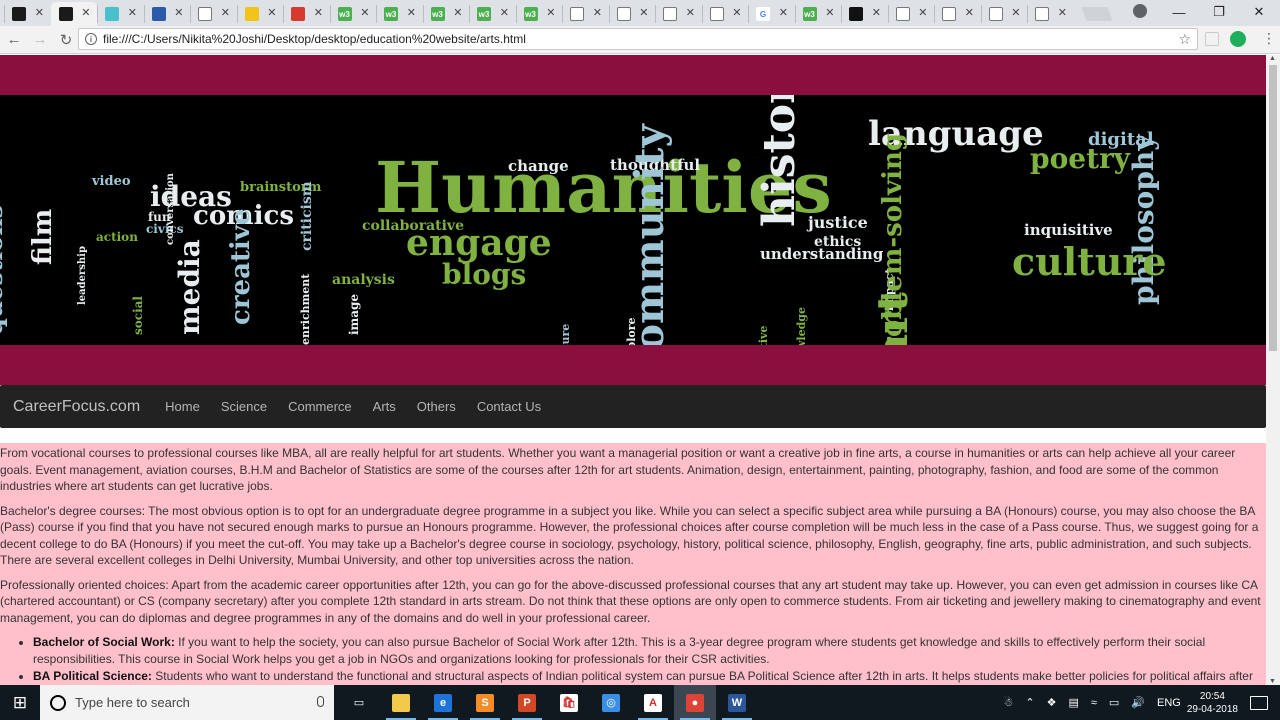 The height and width of the screenshot is (720, 1280). I want to click on sublime-icon: S, so click(485, 702).